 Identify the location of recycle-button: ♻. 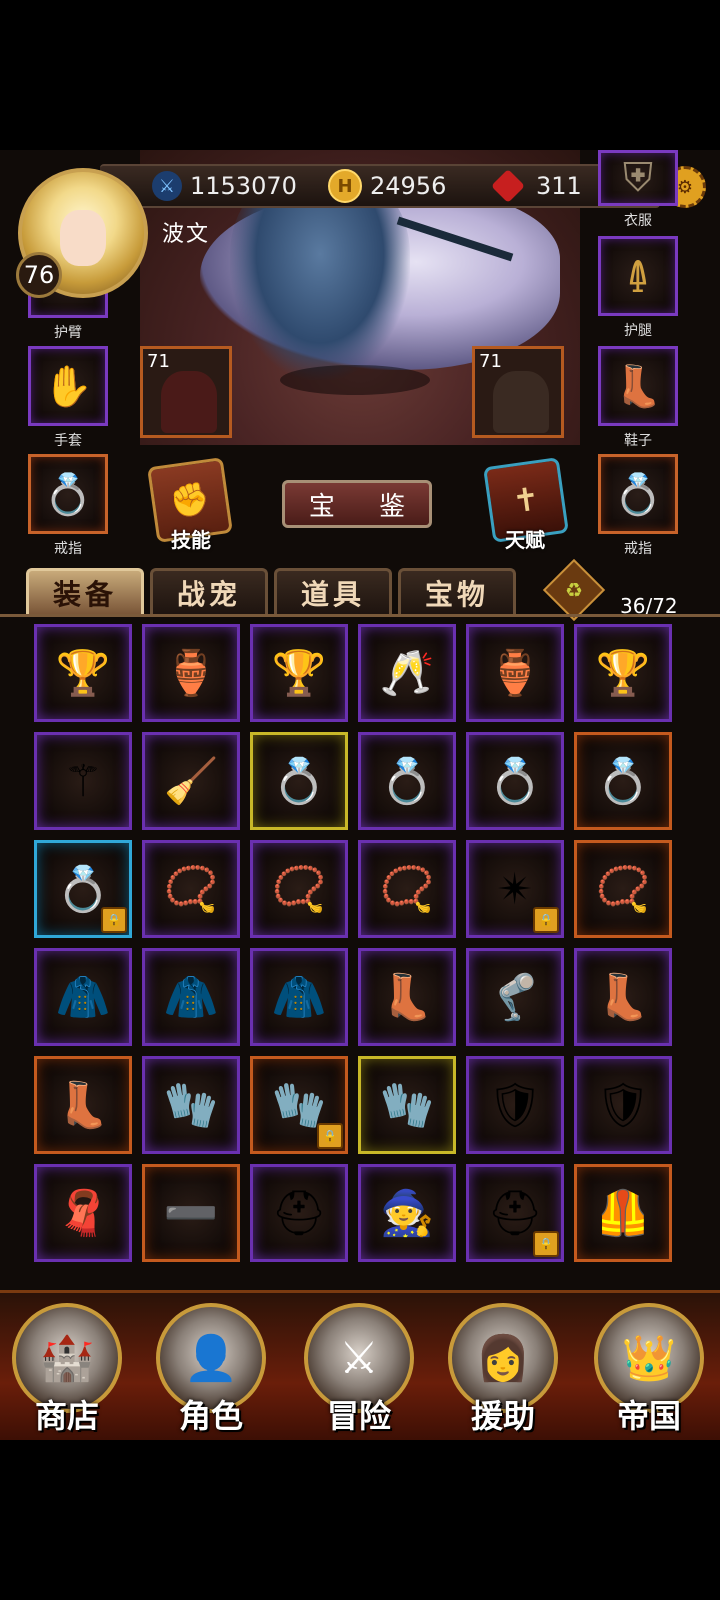
(574, 590).